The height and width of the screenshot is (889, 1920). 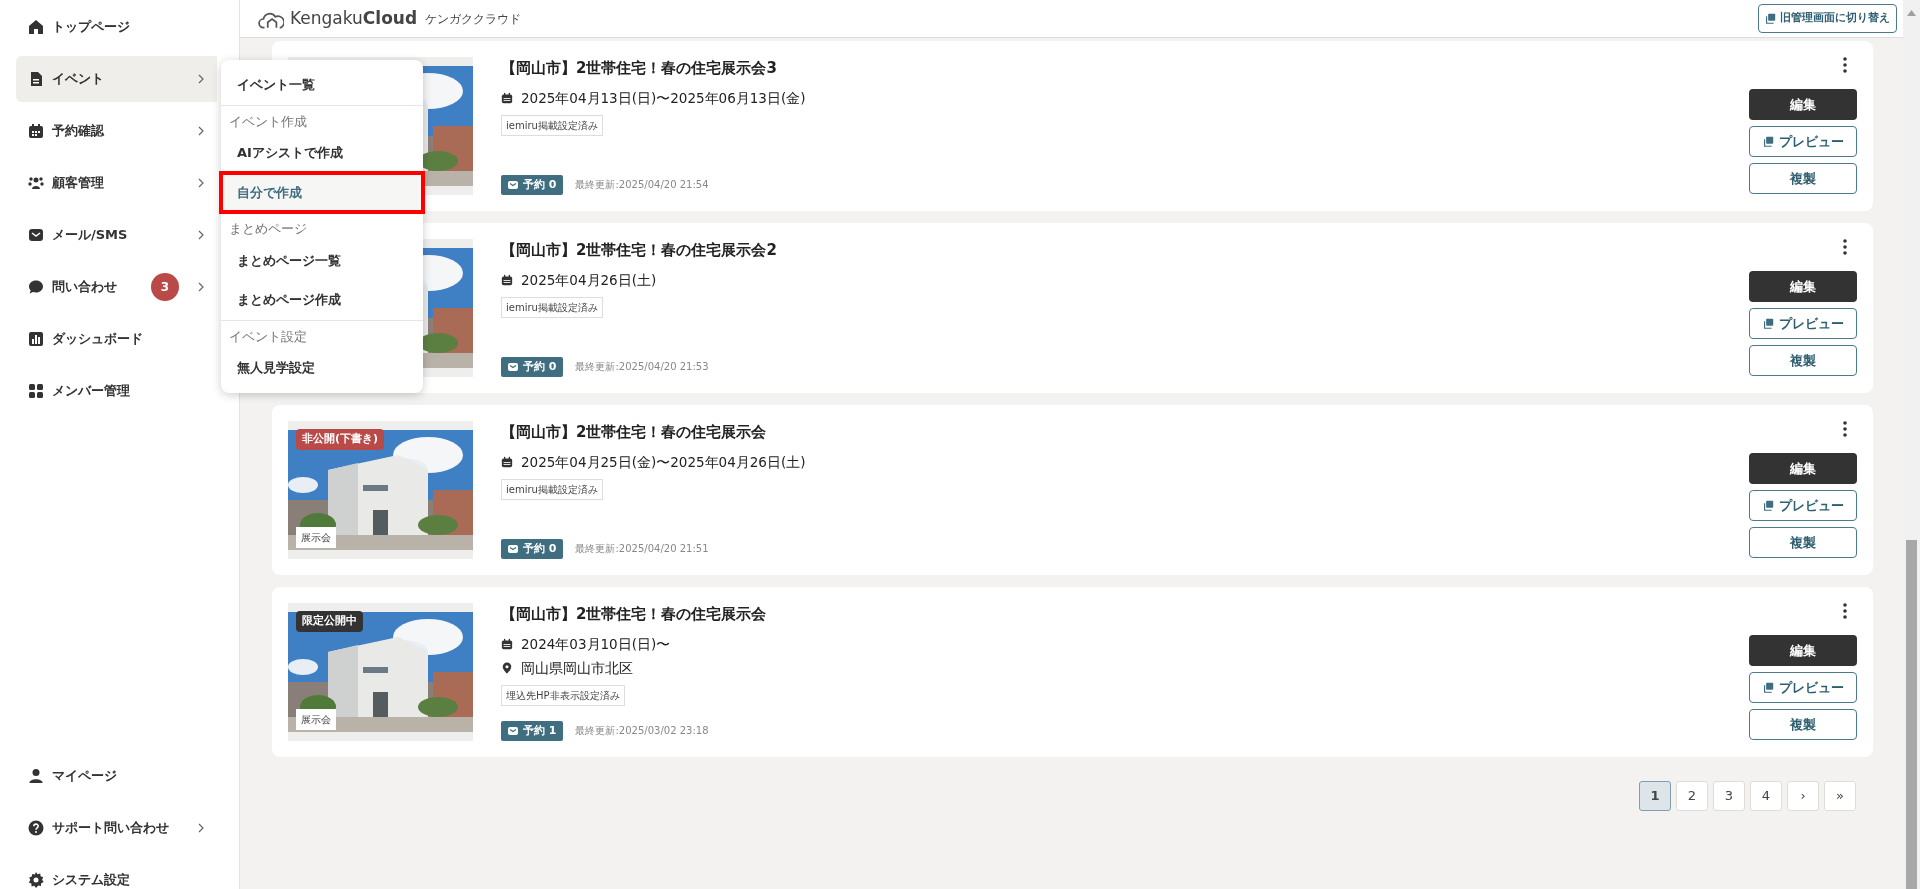 What do you see at coordinates (36, 79) in the screenshot?
I see `document-icon` at bounding box center [36, 79].